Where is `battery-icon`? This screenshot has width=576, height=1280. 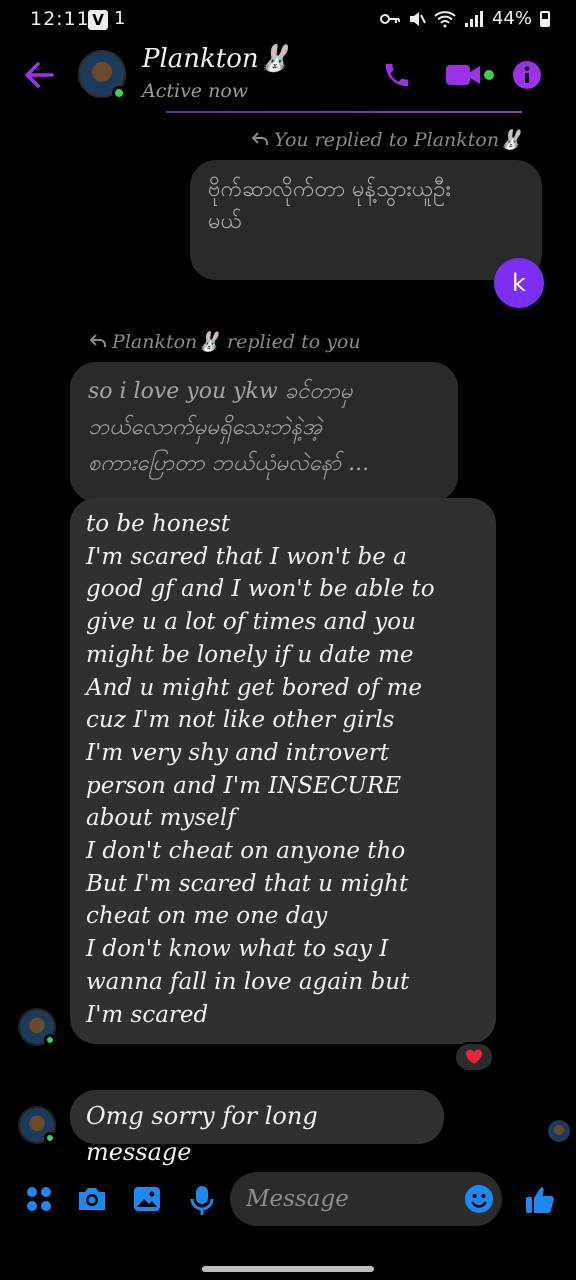 battery-icon is located at coordinates (545, 18).